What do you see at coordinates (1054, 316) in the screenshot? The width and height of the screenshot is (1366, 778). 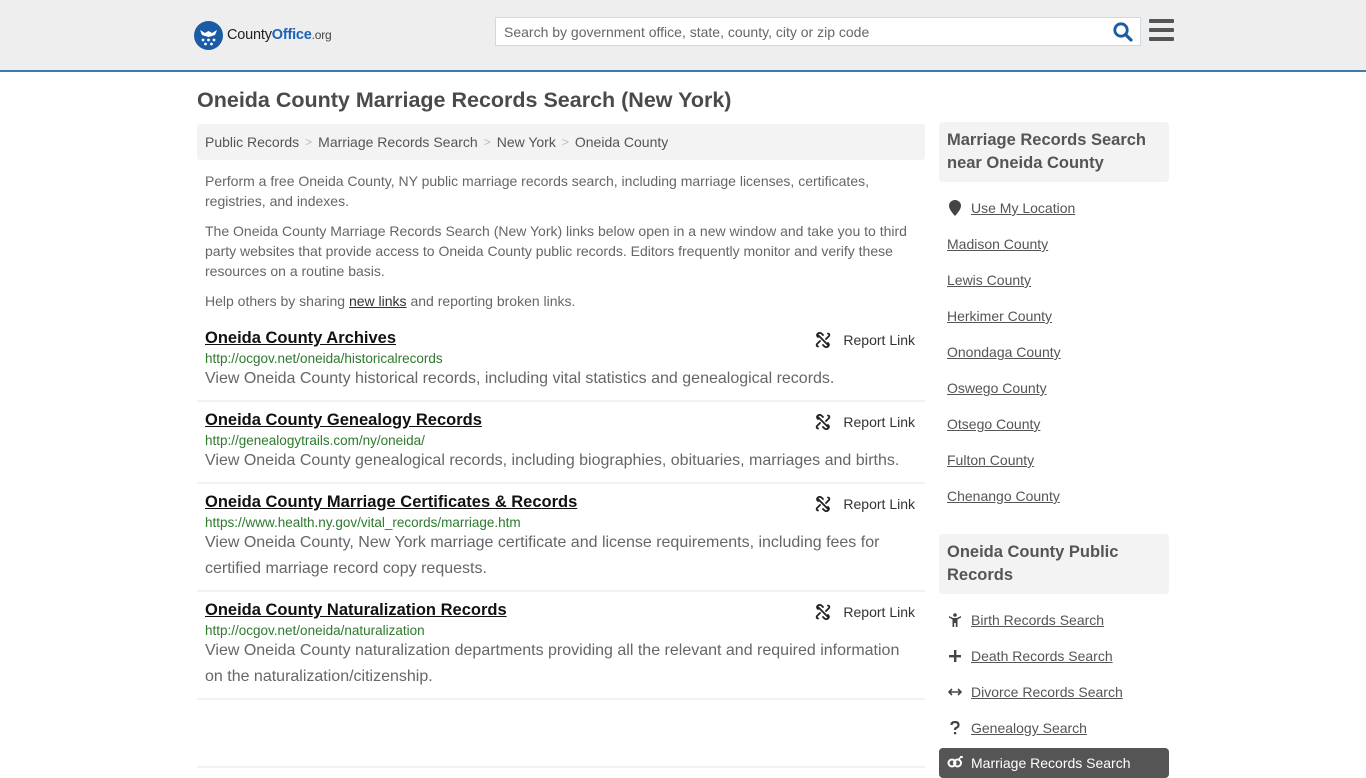 I see `nearby-county-item: Herkimer County` at bounding box center [1054, 316].